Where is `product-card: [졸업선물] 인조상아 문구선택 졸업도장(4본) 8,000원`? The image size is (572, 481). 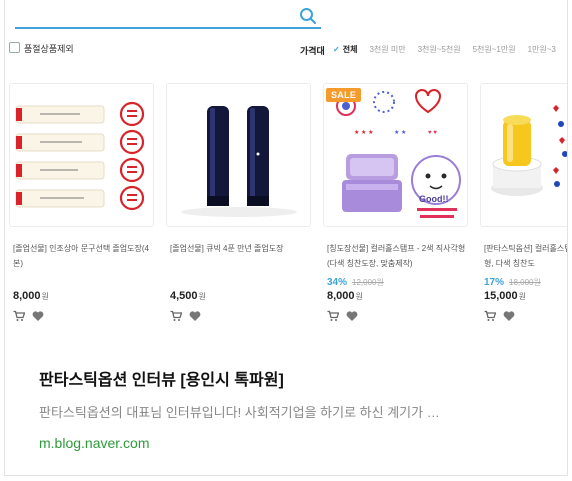 product-card: [졸업선물] 인조상아 문구선택 졸업도장(4본) 8,000원 is located at coordinates (81, 208).